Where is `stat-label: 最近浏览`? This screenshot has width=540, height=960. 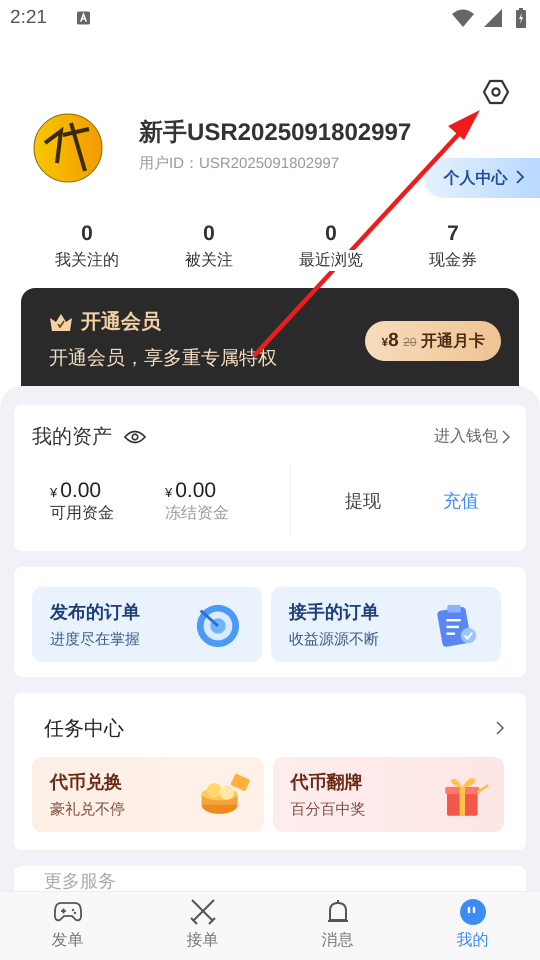 stat-label: 最近浏览 is located at coordinates (331, 260).